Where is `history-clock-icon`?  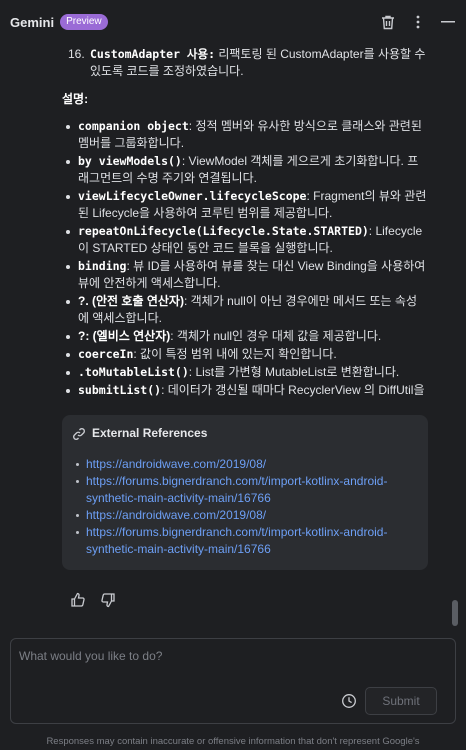 history-clock-icon is located at coordinates (350, 702).